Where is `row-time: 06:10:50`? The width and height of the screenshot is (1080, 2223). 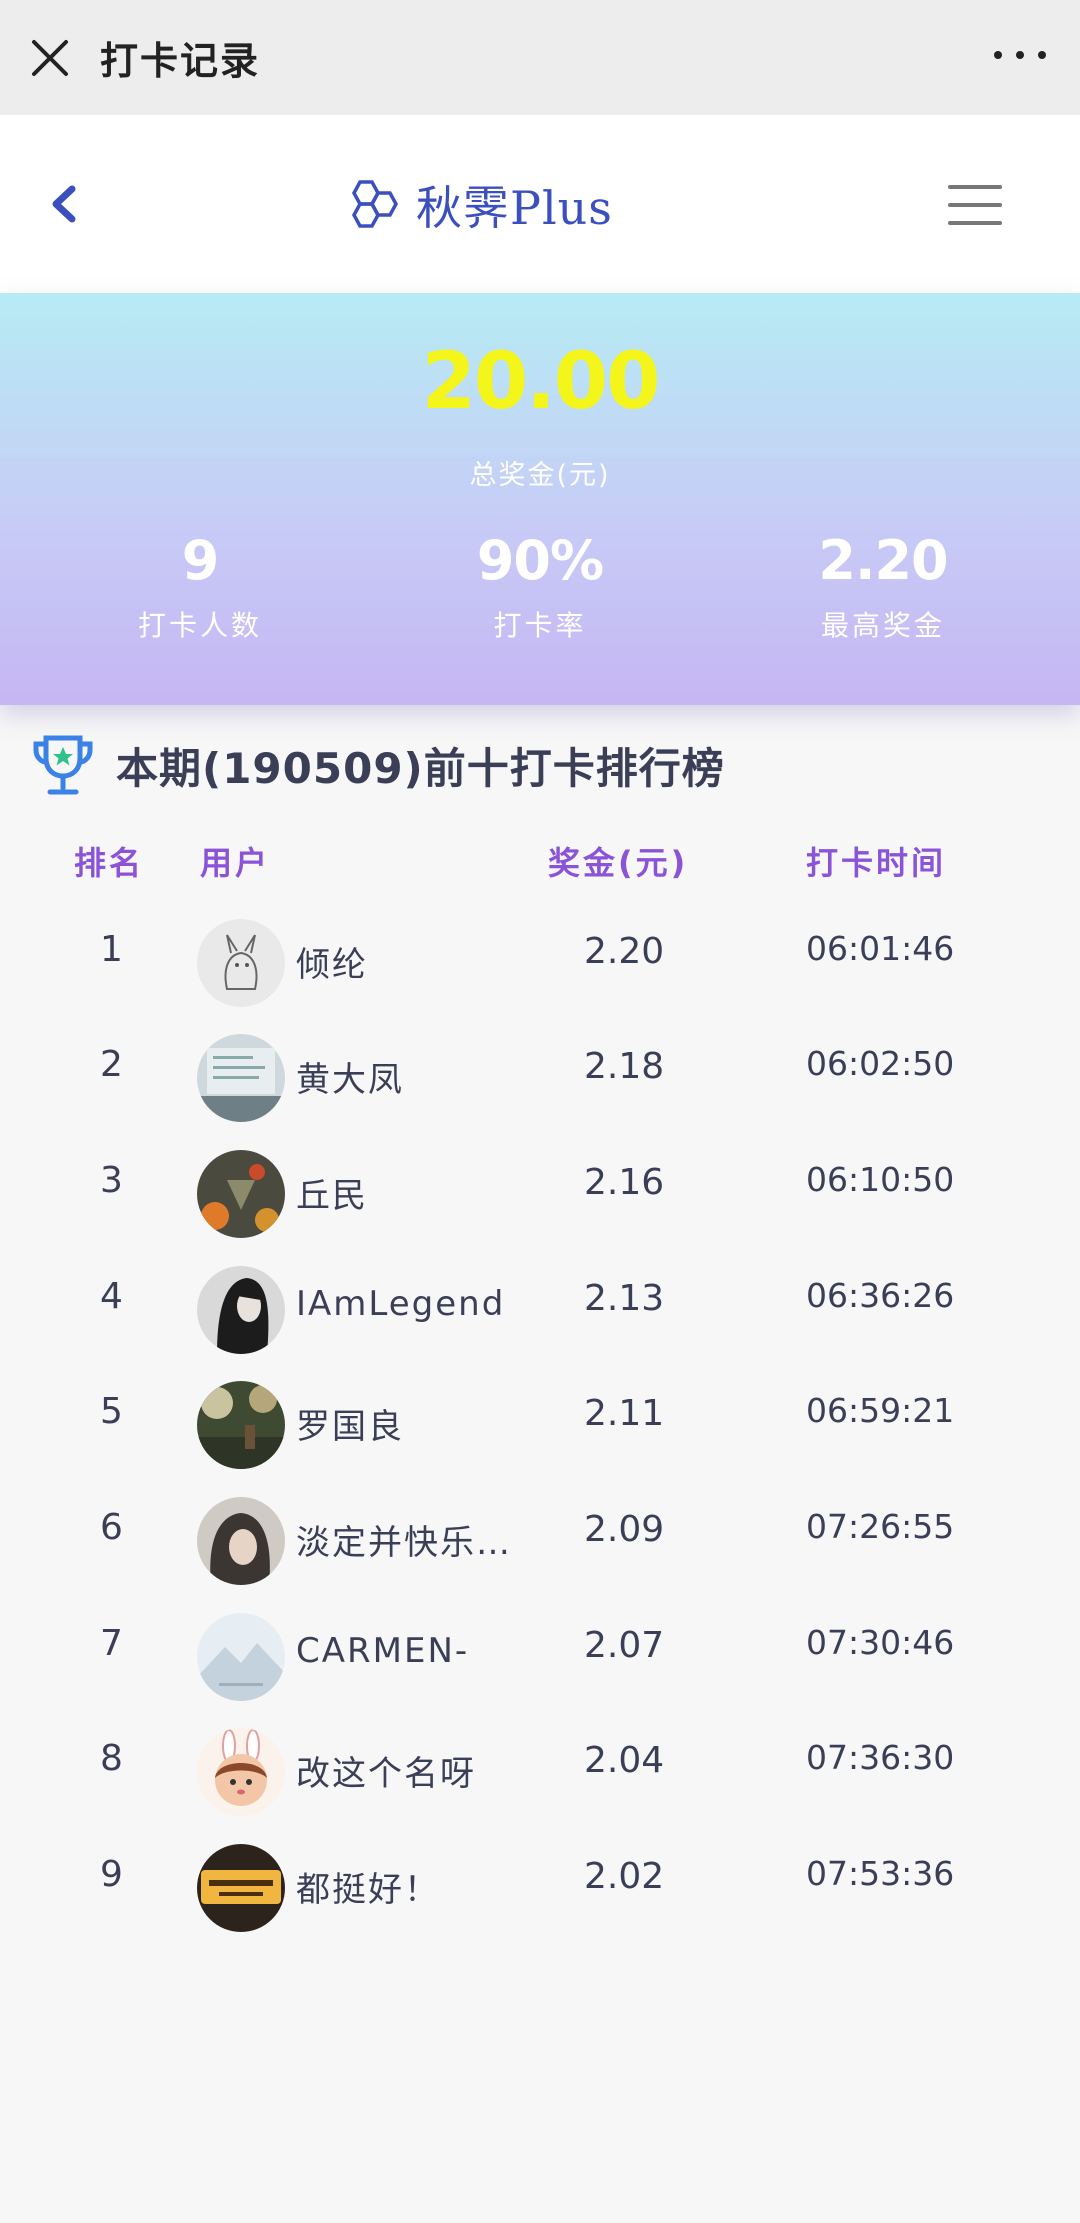 row-time: 06:10:50 is located at coordinates (880, 1179).